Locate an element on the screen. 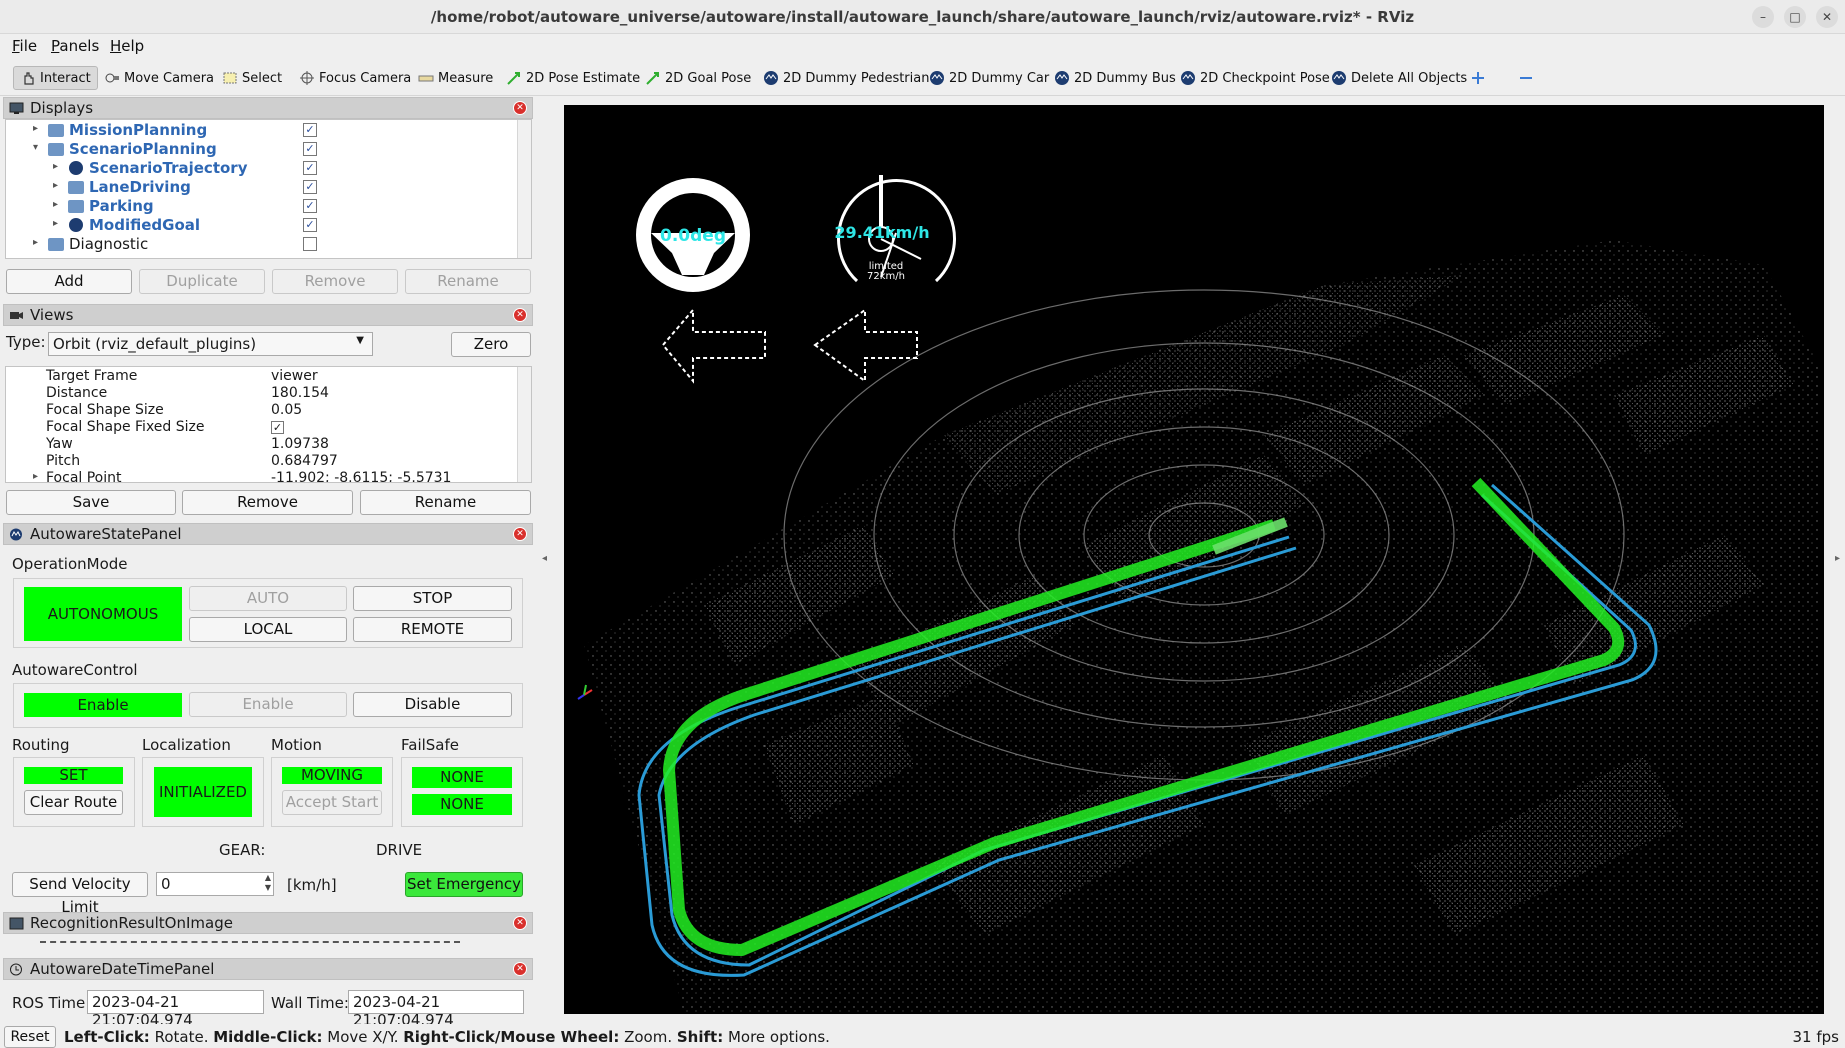 Image resolution: width=1845 pixels, height=1048 pixels. add-tool-button is located at coordinates (1478, 78).